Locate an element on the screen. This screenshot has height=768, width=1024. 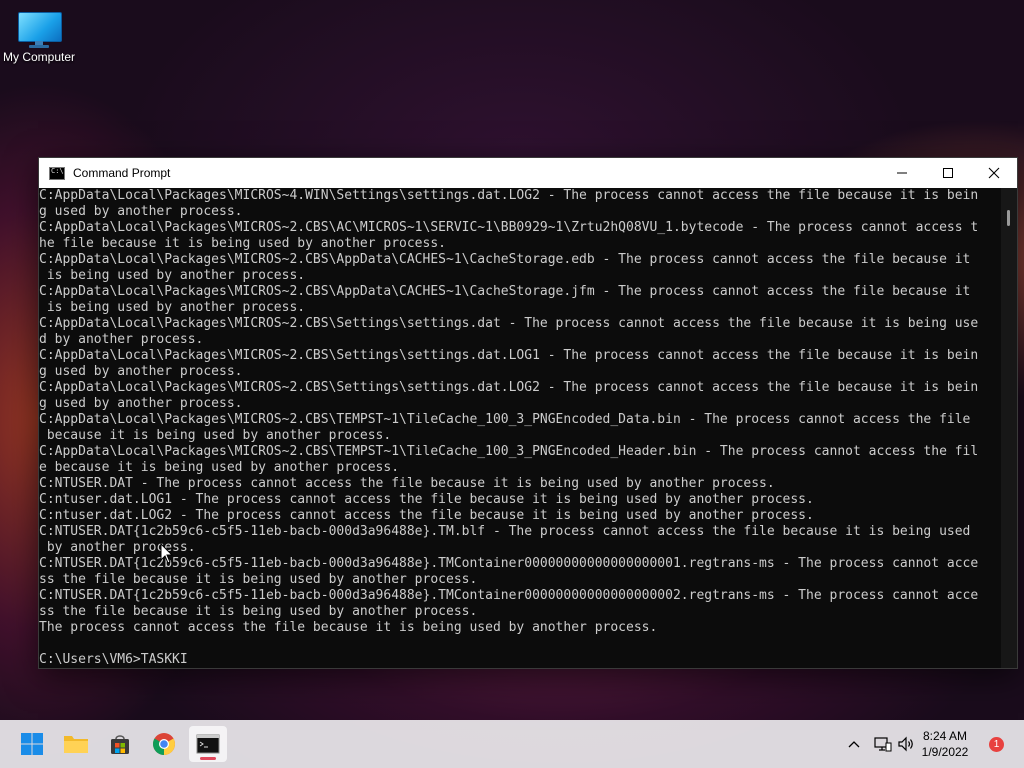
chrome-icon is located at coordinates (164, 744).